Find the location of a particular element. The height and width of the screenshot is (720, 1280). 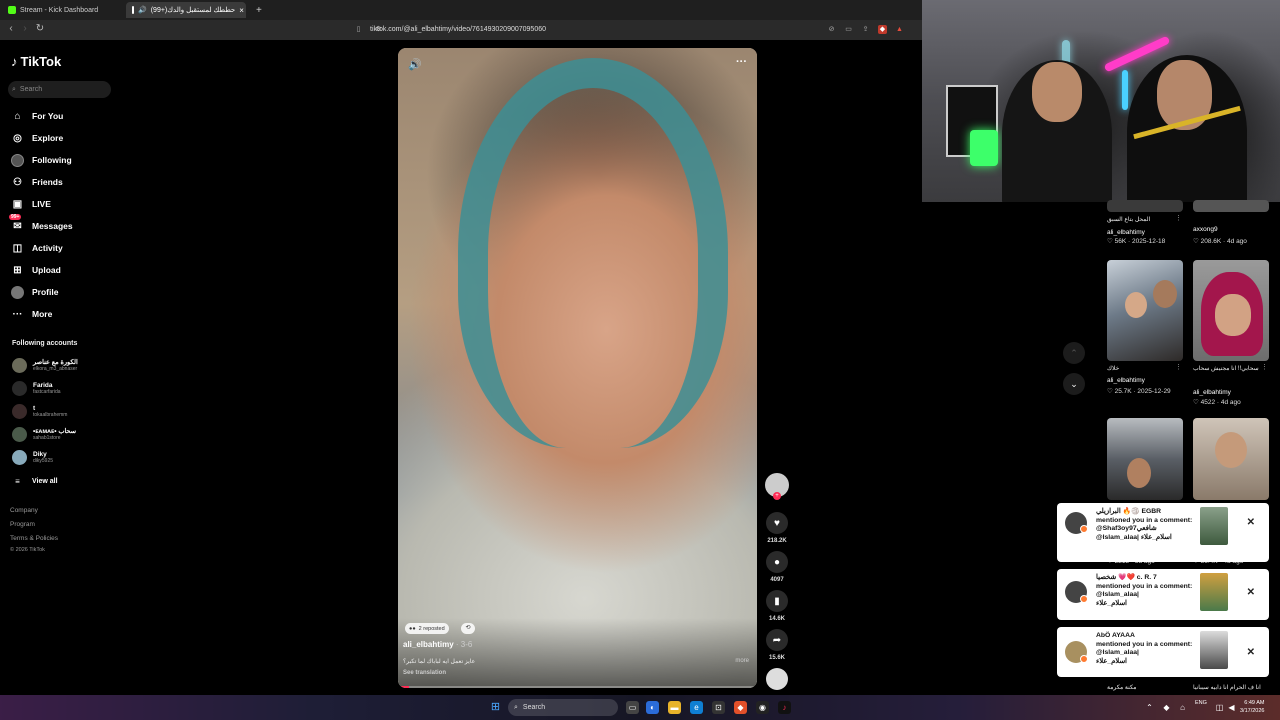

nav-live: ▣ LIVE is located at coordinates (31, 204).